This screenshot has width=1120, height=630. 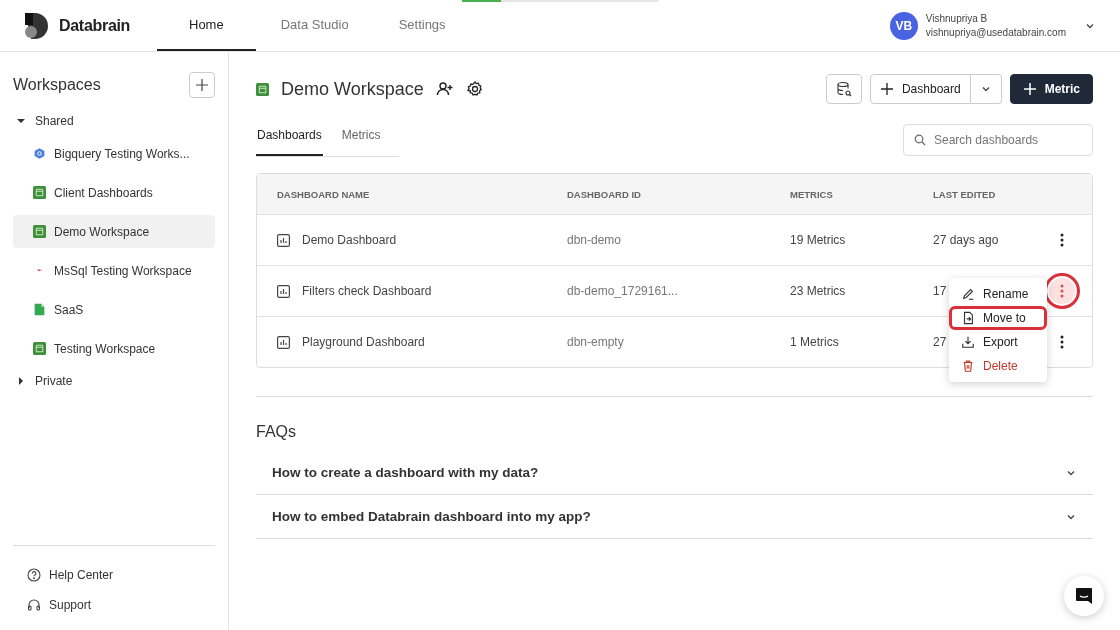 I want to click on table-cell: 27, so click(x=940, y=342).